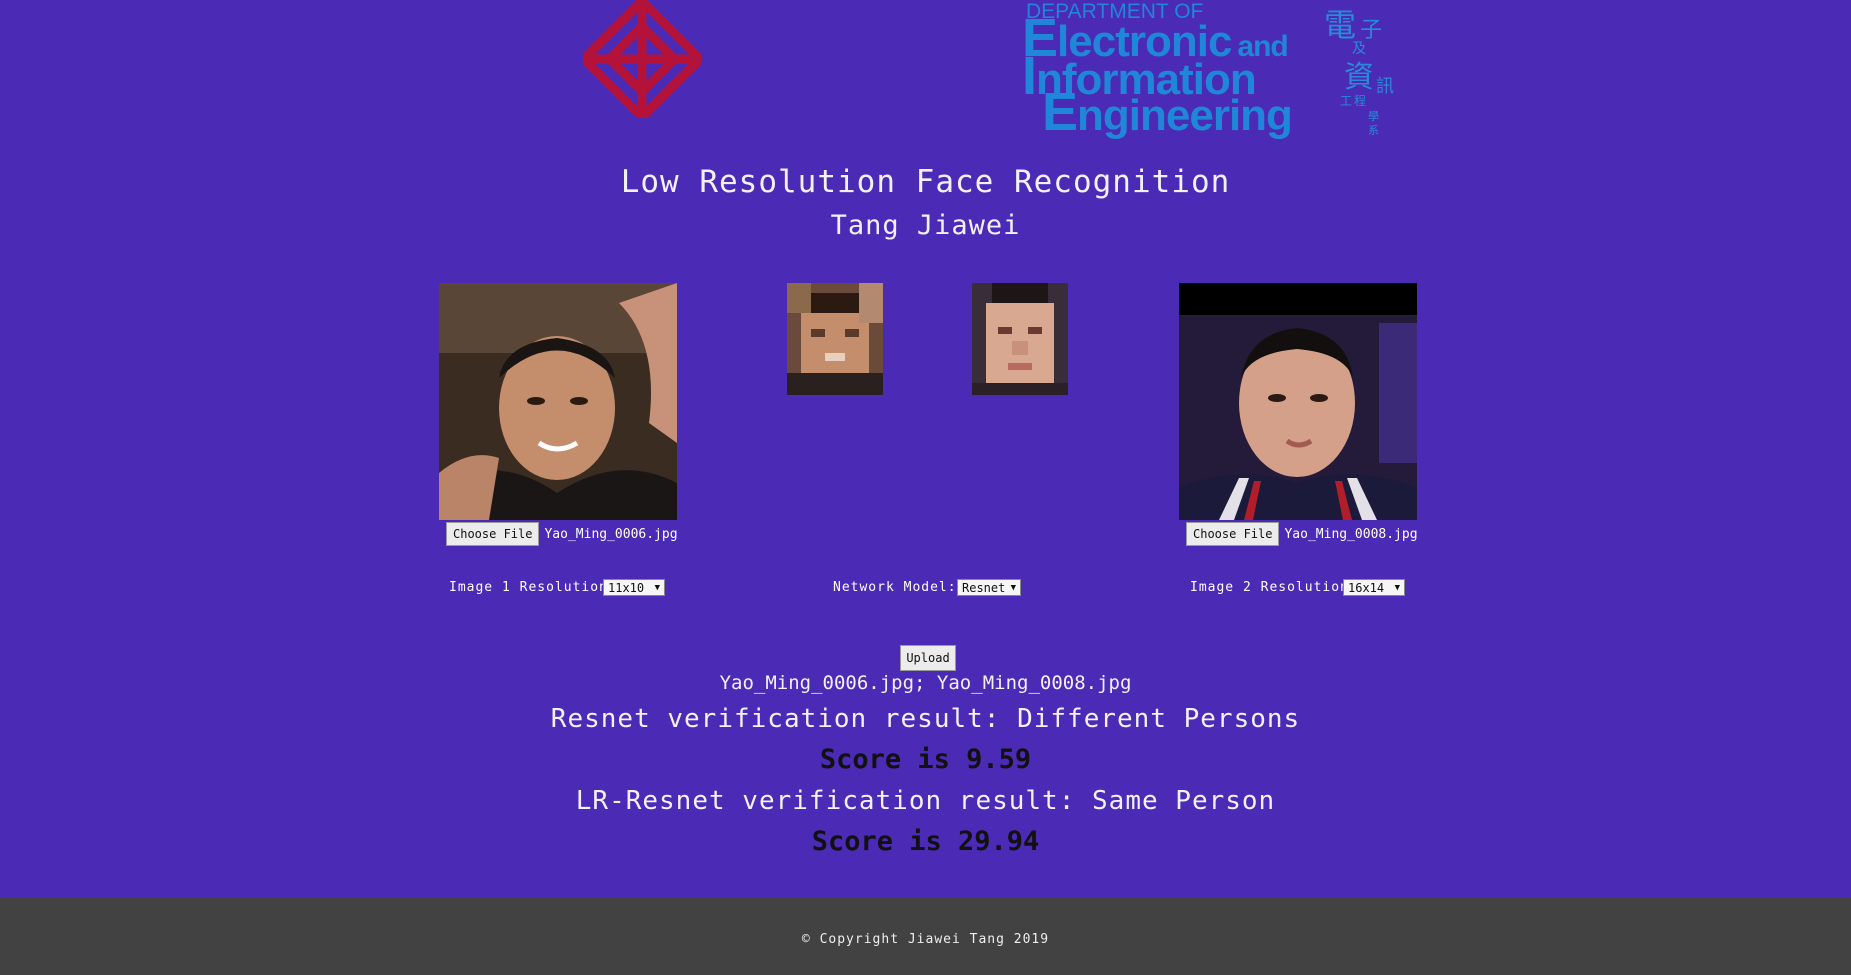 The width and height of the screenshot is (1851, 975). What do you see at coordinates (1346, 101) in the screenshot?
I see `eie-cn-char: 工` at bounding box center [1346, 101].